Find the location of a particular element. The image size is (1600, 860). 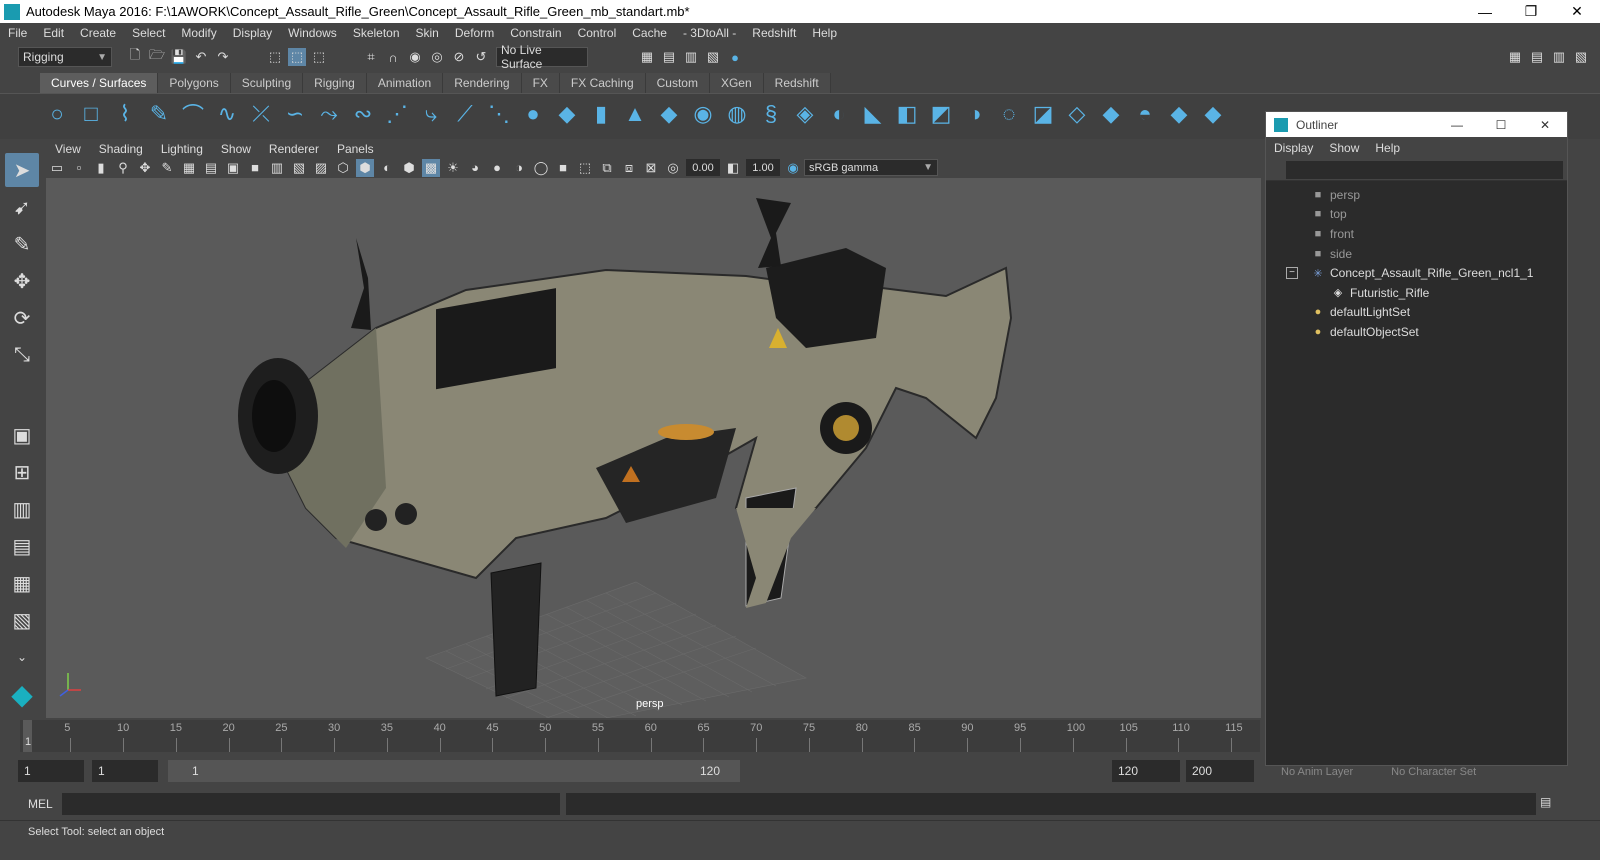

menu-create: Create is located at coordinates (98, 33).